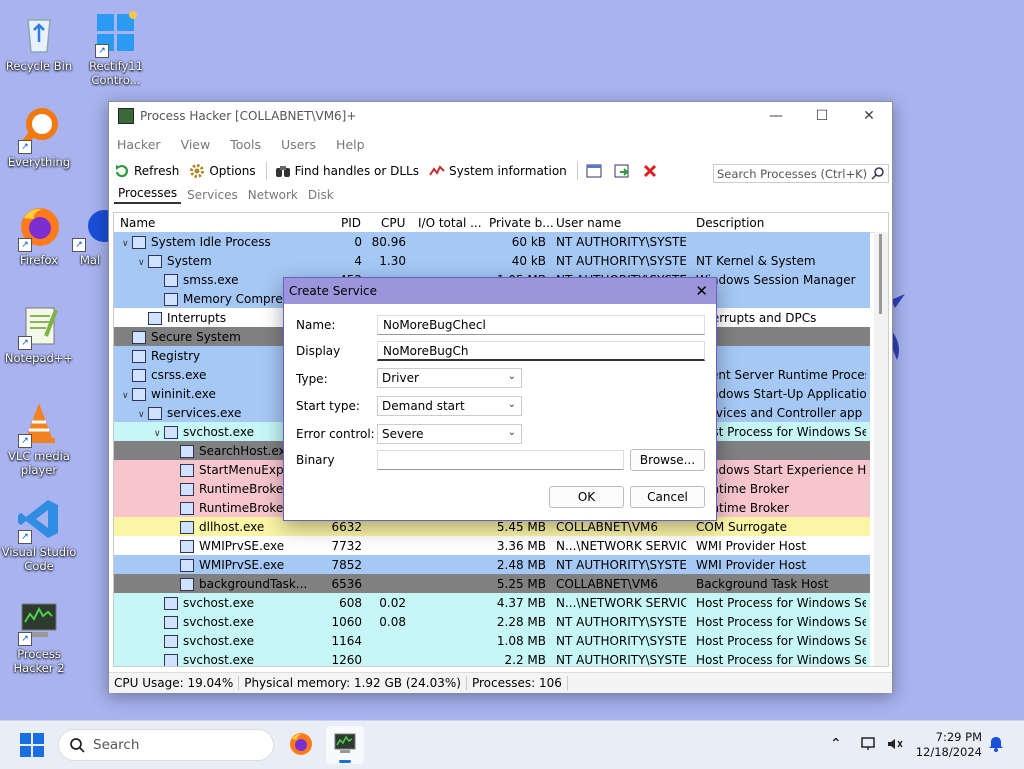  Describe the element at coordinates (801, 173) in the screenshot. I see `search-processes-input: Search Processes (Ctrl+K)` at that location.